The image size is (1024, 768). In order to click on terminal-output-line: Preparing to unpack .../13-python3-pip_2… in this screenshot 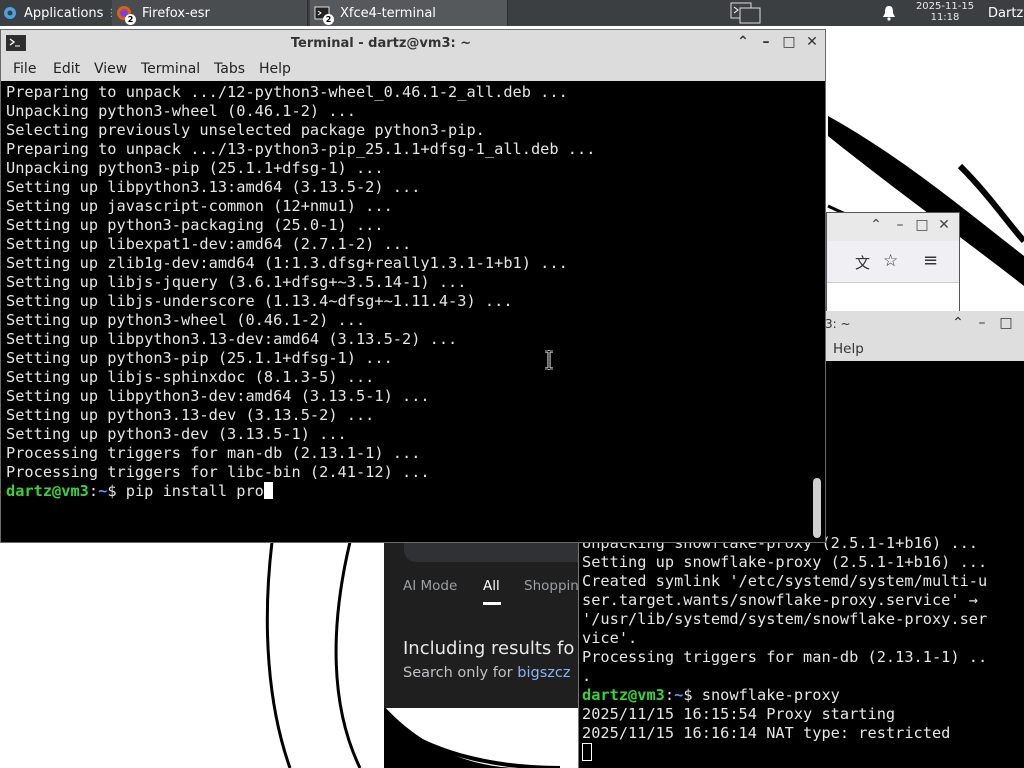, I will do `click(301, 149)`.